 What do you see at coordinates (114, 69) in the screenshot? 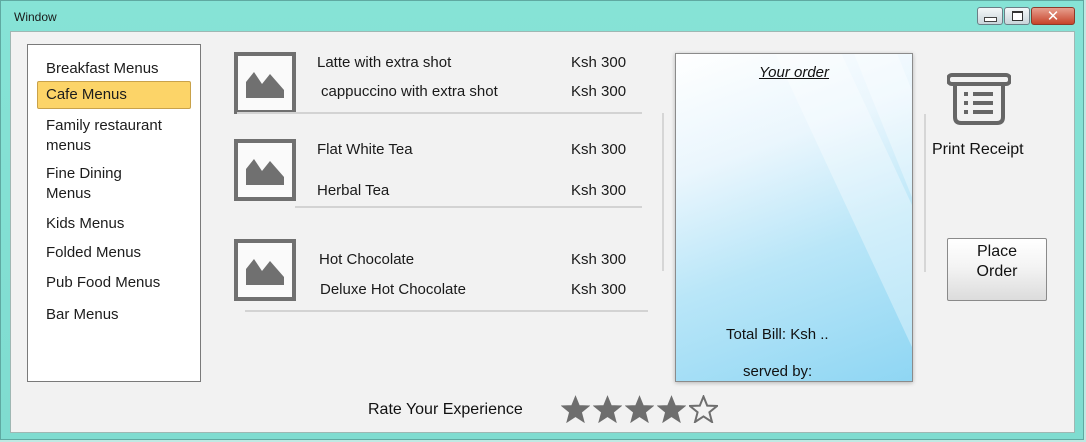
I see `sidebar-item-breakfast: Breakfast Menus` at bounding box center [114, 69].